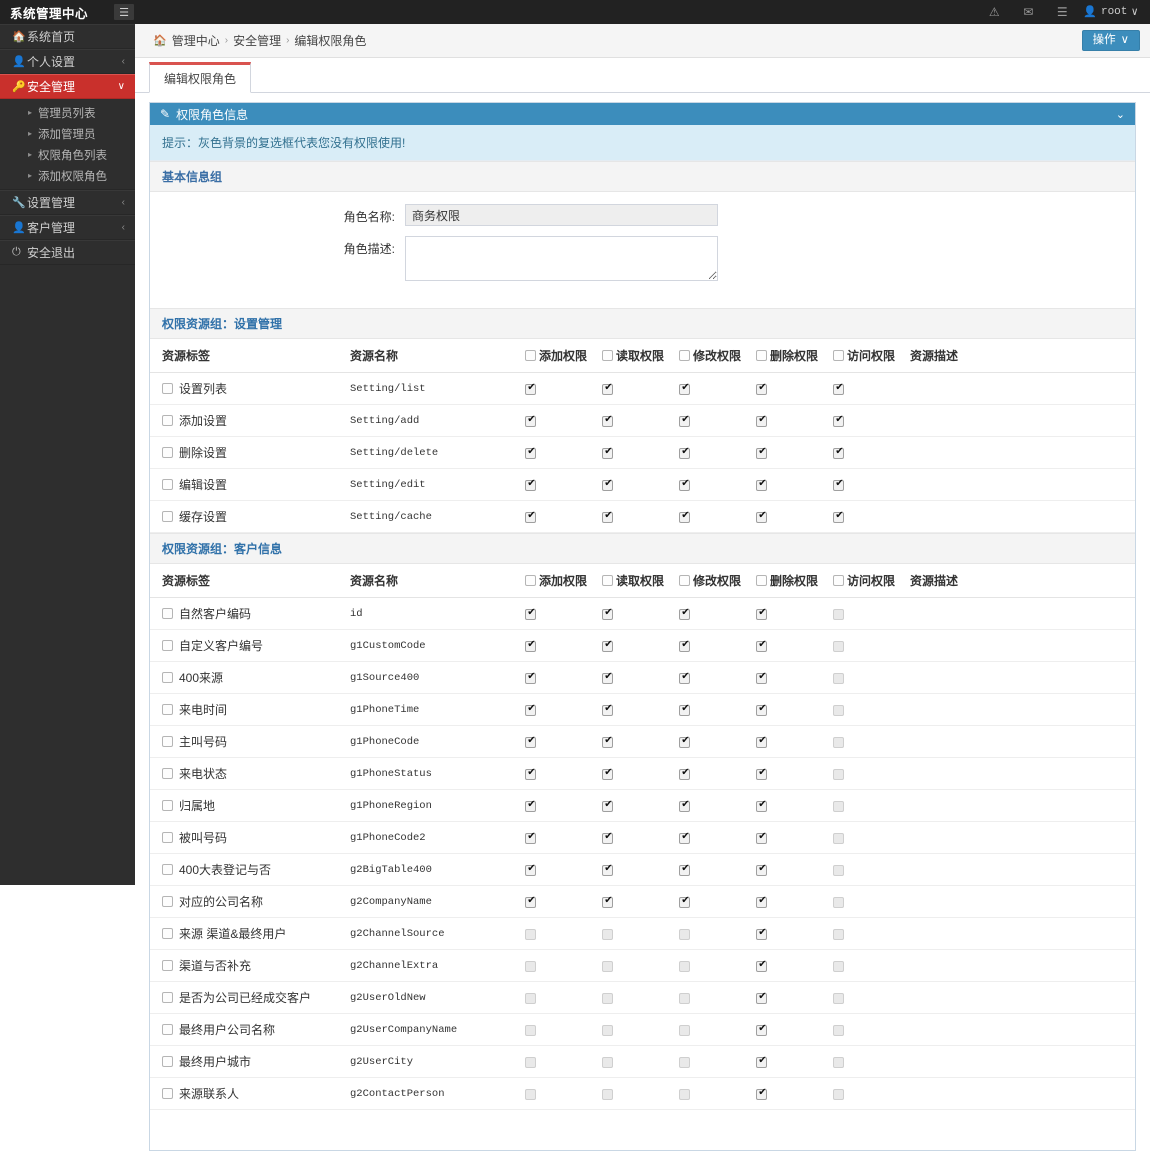  Describe the element at coordinates (1120, 114) in the screenshot. I see `chevron-down-icon: ⌄` at that location.